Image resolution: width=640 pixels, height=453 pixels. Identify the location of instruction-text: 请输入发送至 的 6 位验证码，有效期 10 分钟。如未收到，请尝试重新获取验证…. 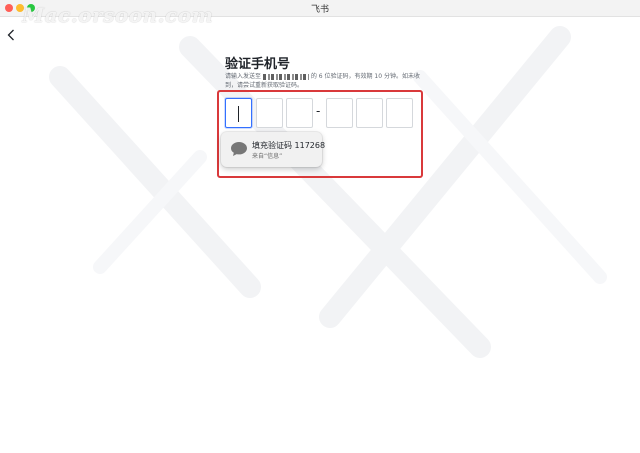
(323, 81).